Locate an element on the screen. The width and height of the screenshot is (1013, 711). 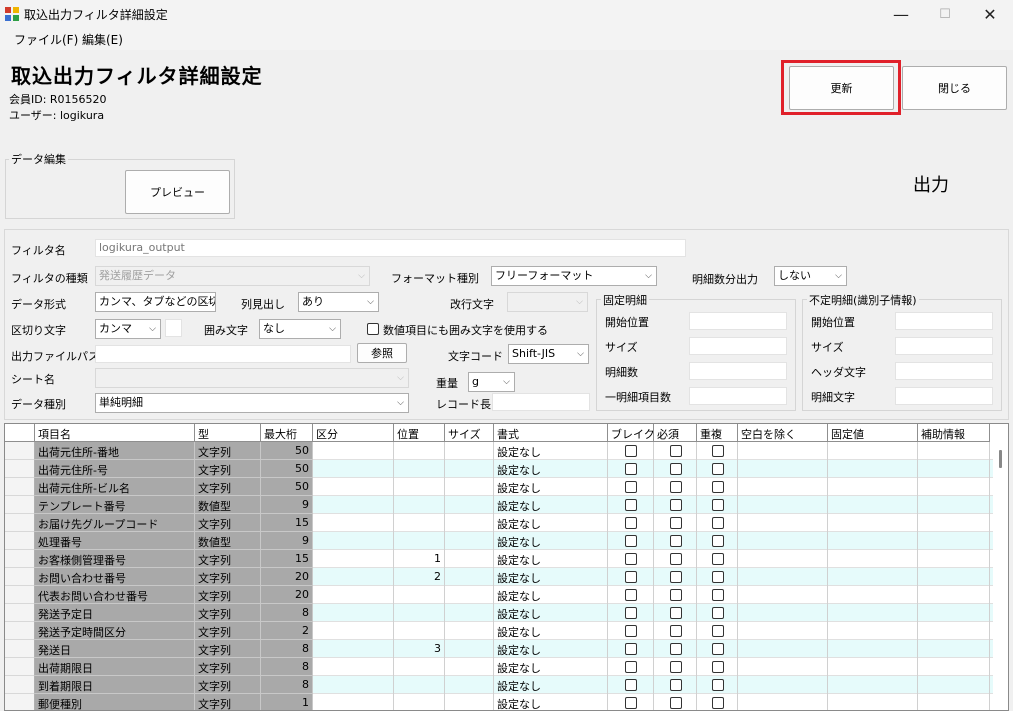
cell-item-name: お問い合わせ番号 is located at coordinates (115, 577).